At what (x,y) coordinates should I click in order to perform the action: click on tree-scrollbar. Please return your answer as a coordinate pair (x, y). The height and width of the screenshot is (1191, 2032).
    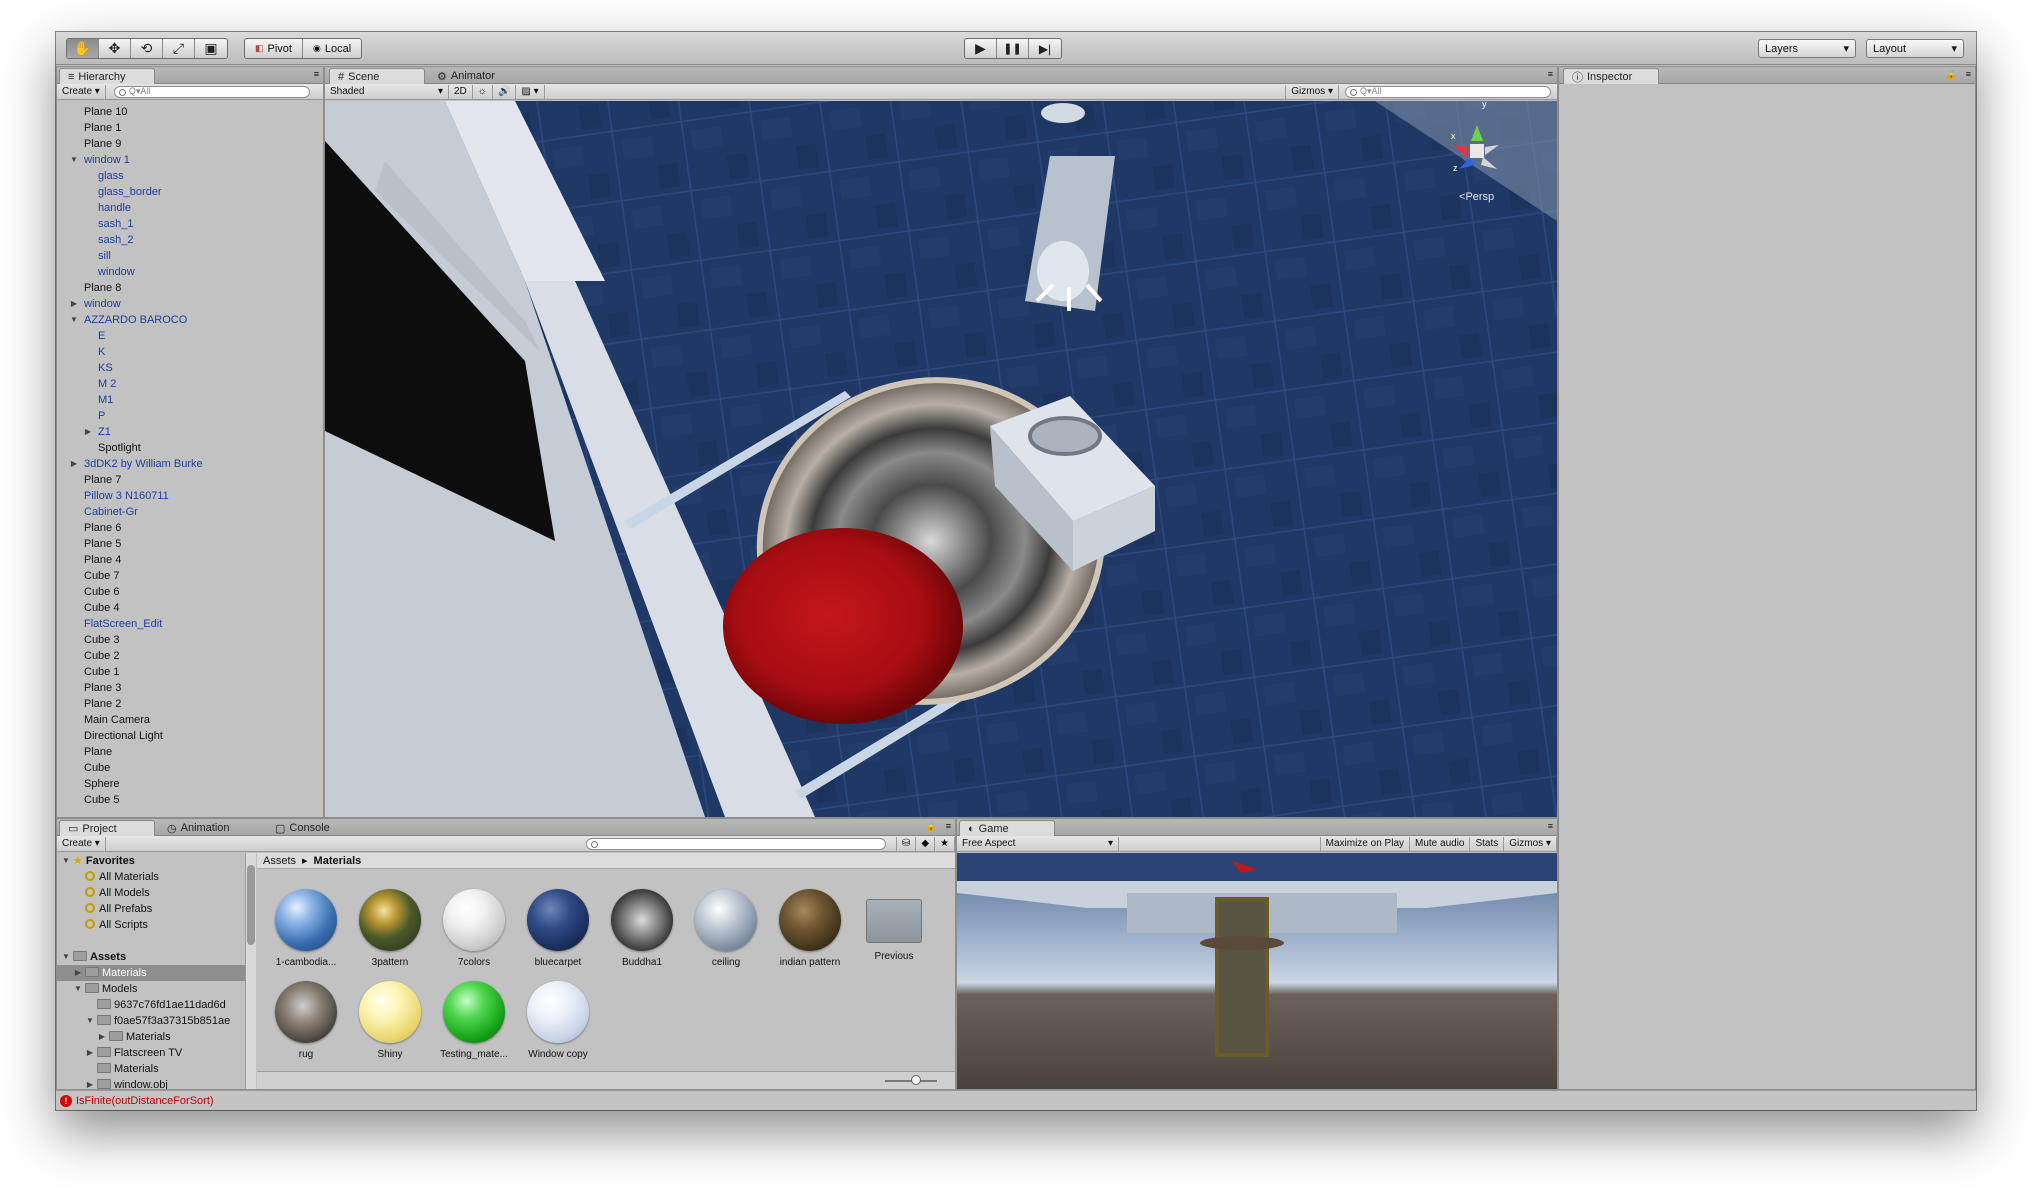
    Looking at the image, I should click on (250, 971).